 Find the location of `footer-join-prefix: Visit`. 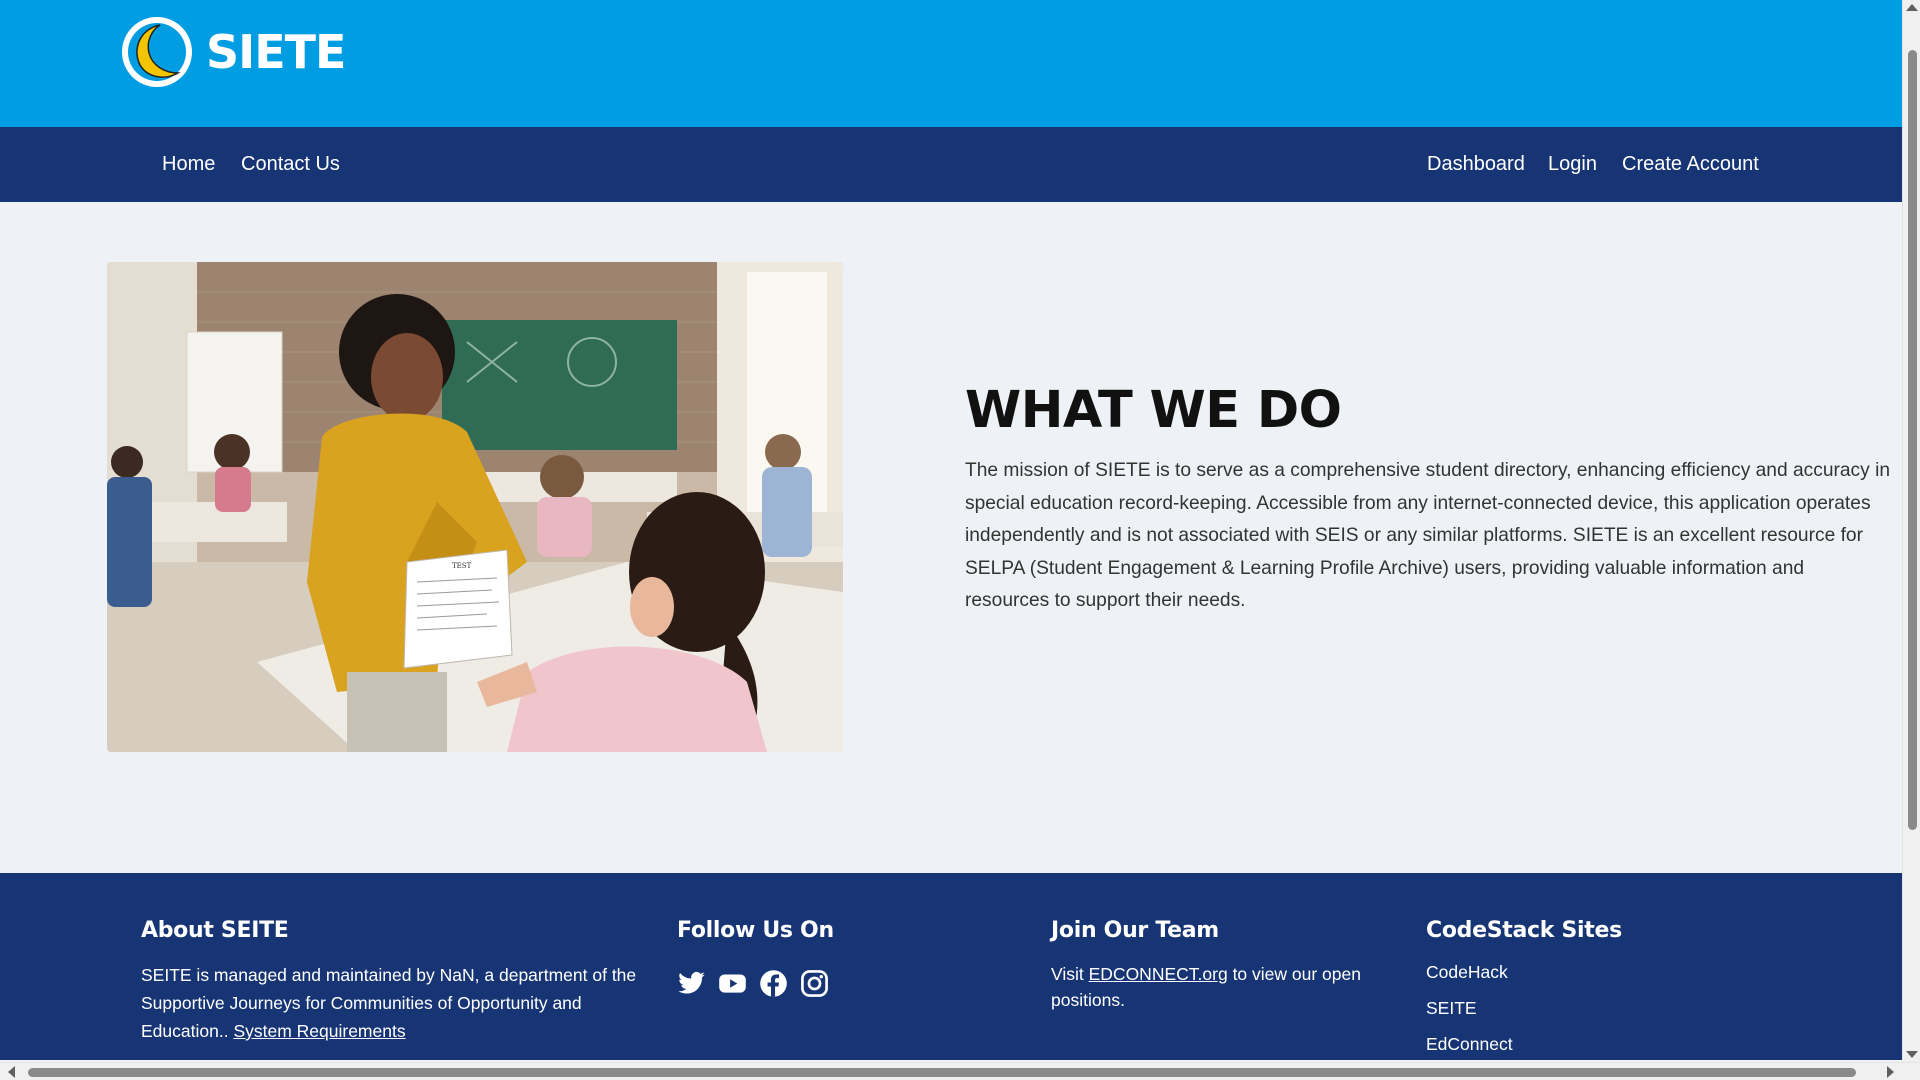

footer-join-prefix: Visit is located at coordinates (1067, 974).